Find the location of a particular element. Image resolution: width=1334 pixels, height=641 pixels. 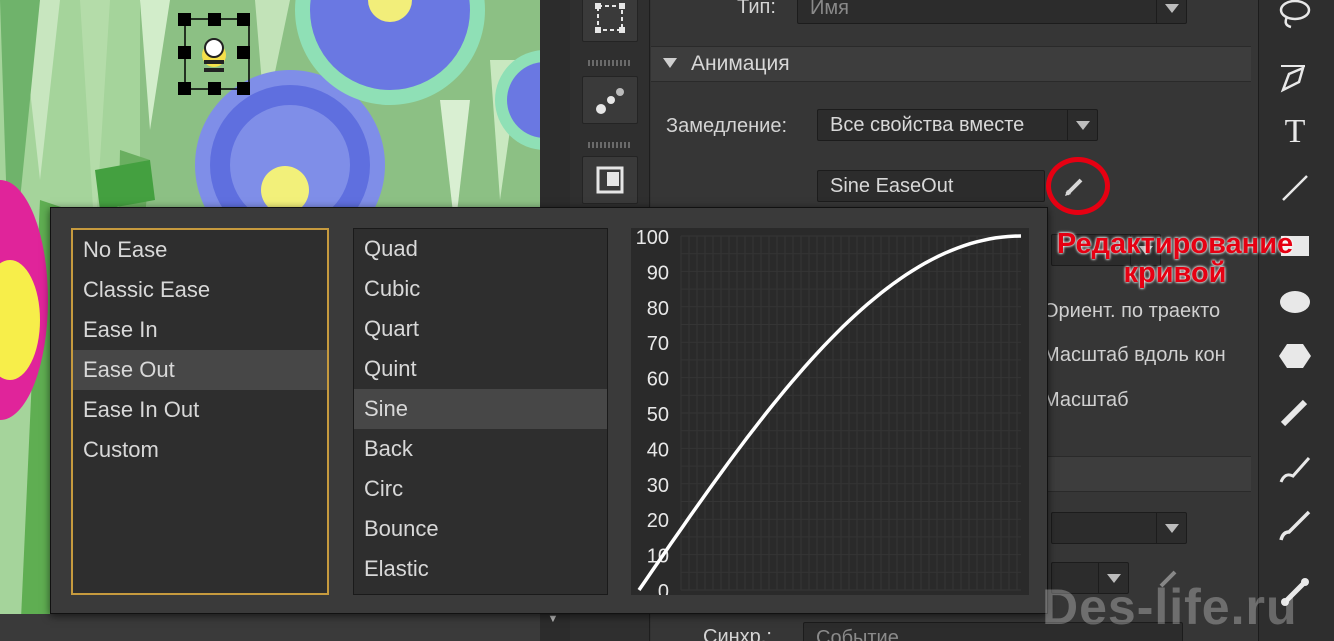

y-tick-label: 50 is located at coordinates (658, 415).